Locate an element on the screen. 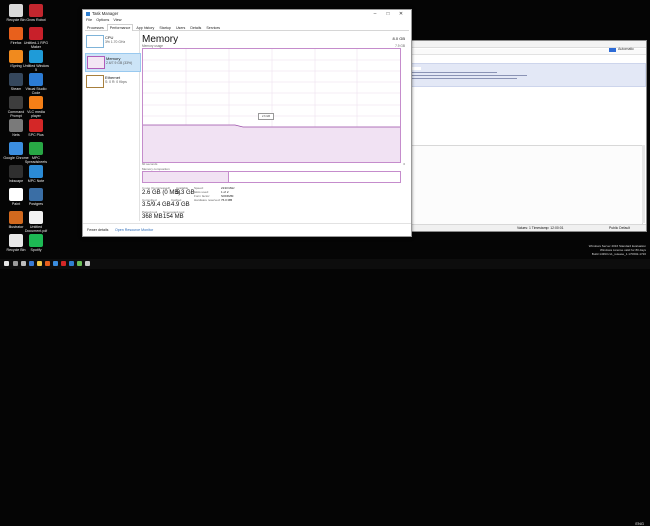  firefox-icon is located at coordinates (47, 263).